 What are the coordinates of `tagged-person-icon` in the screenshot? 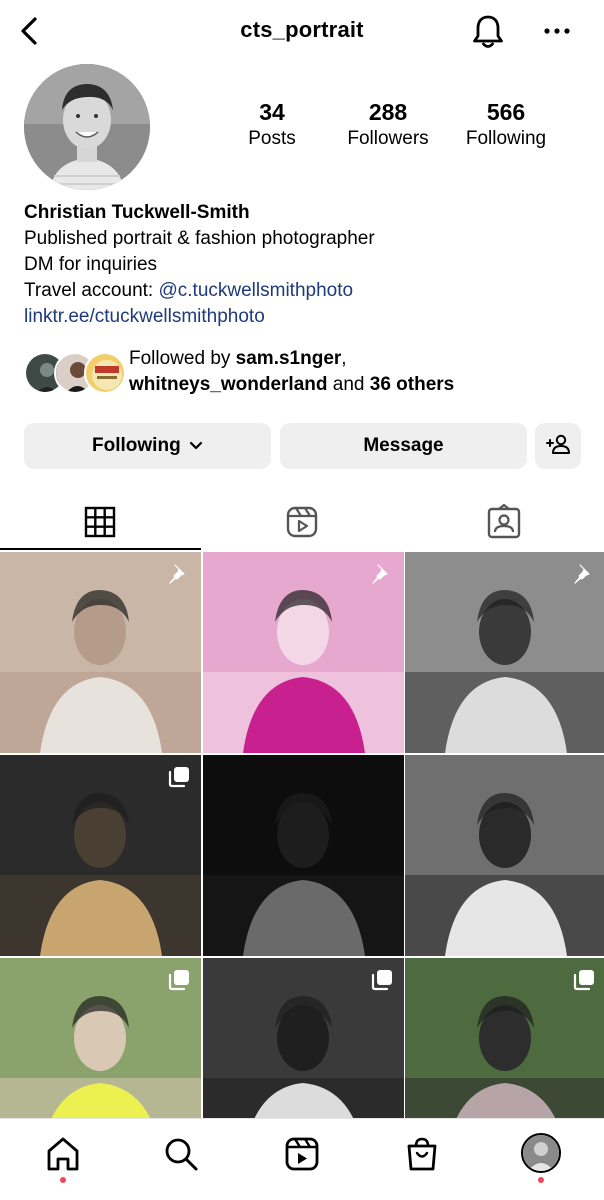 It's located at (504, 522).